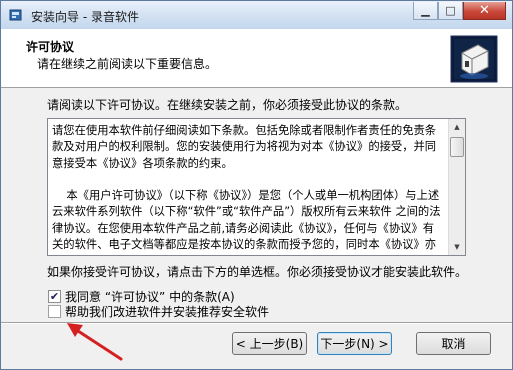  Describe the element at coordinates (85, 17) in the screenshot. I see `window-title: 安装向导 - 录音软件` at that location.